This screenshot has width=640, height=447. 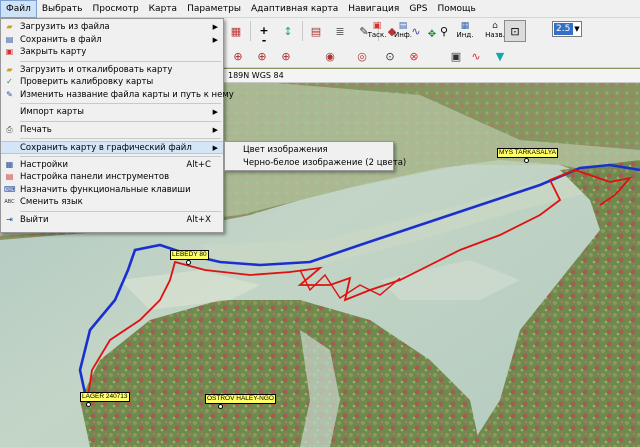 What do you see at coordinates (9, 26) in the screenshot?
I see `folder-icon: ▰` at bounding box center [9, 26].